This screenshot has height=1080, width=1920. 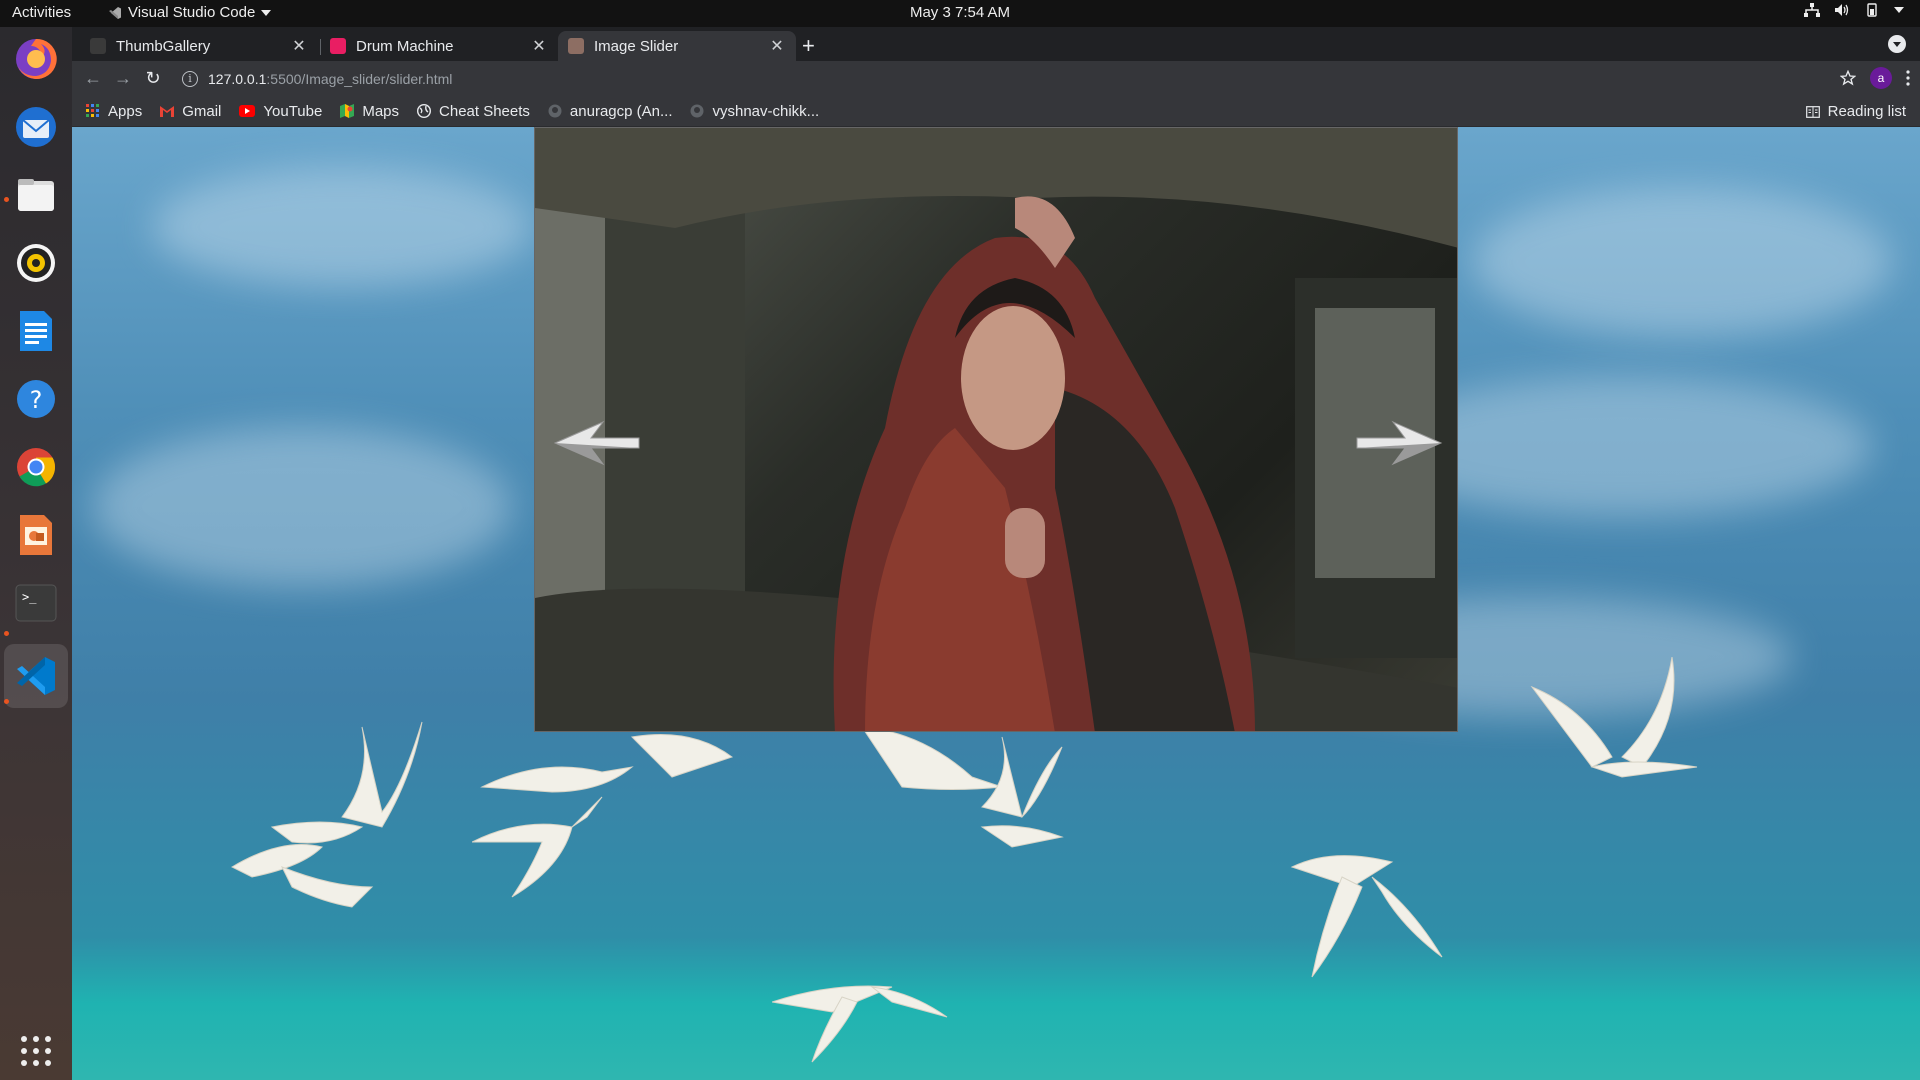 I want to click on site-info-icon: i, so click(x=190, y=78).